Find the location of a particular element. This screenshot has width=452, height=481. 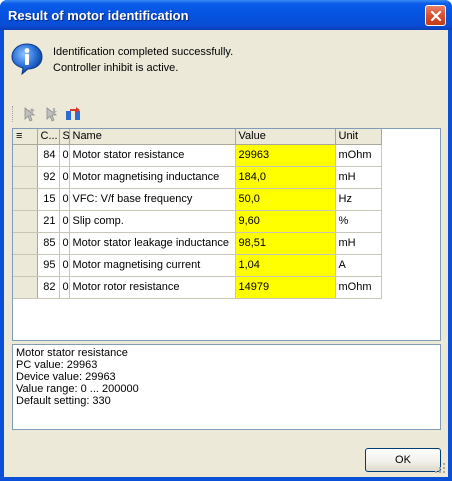

grid-header-row: ≡ C... S Name Value Unit is located at coordinates (197, 137).